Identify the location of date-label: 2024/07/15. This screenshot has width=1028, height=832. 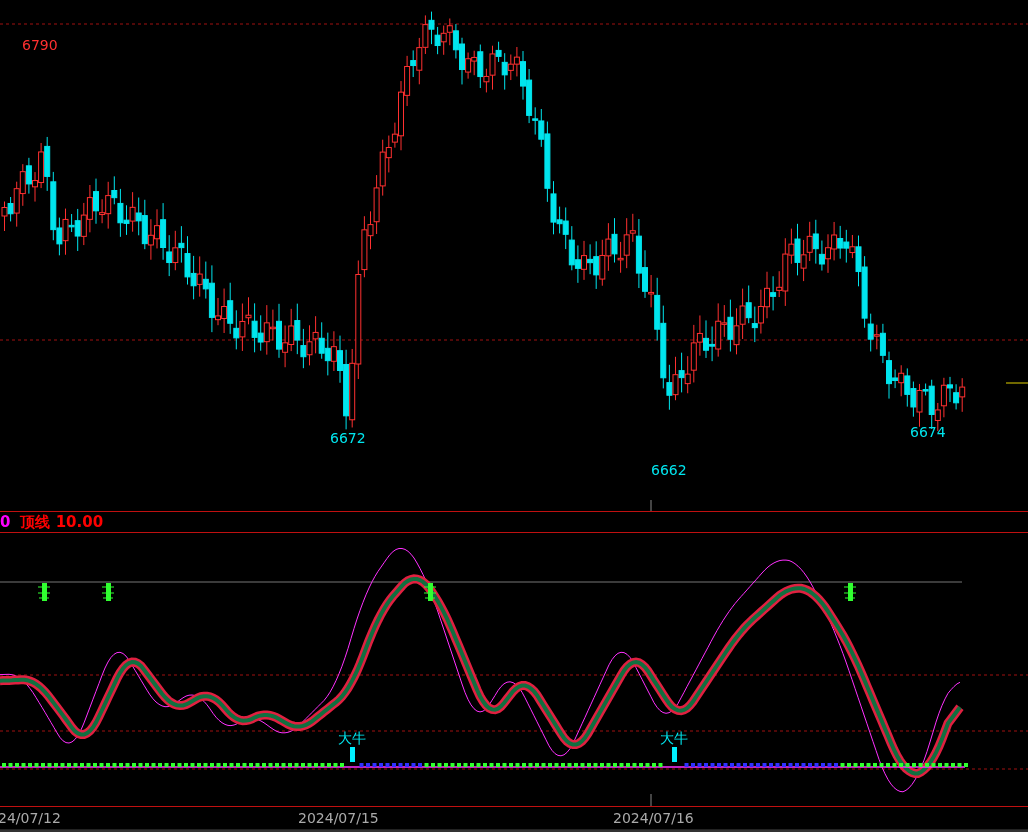
(338, 818).